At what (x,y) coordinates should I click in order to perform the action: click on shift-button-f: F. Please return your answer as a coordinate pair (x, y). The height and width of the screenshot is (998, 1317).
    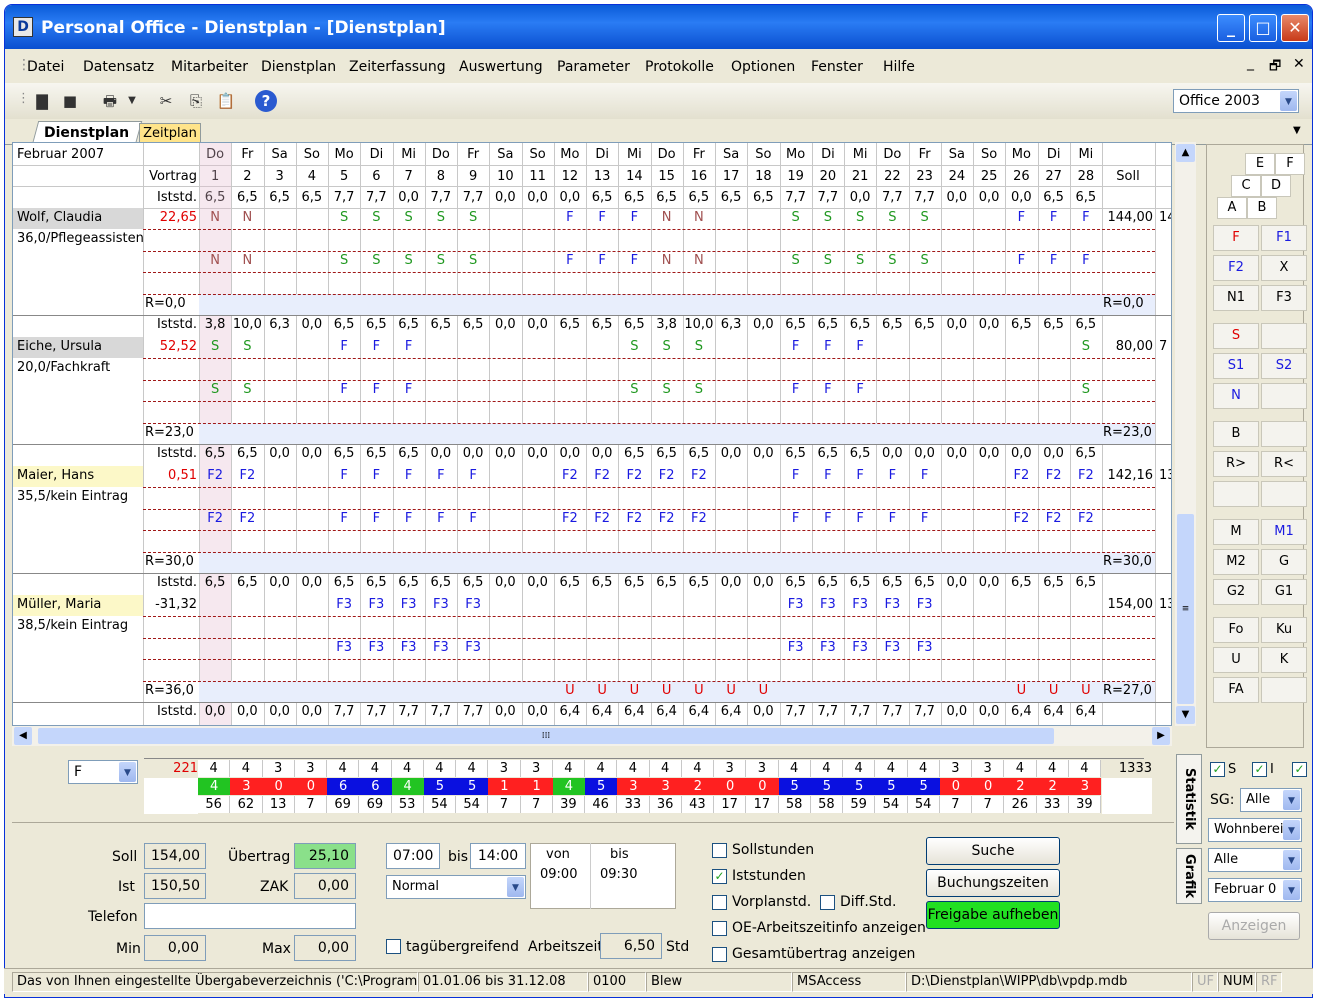
    Looking at the image, I should click on (1236, 238).